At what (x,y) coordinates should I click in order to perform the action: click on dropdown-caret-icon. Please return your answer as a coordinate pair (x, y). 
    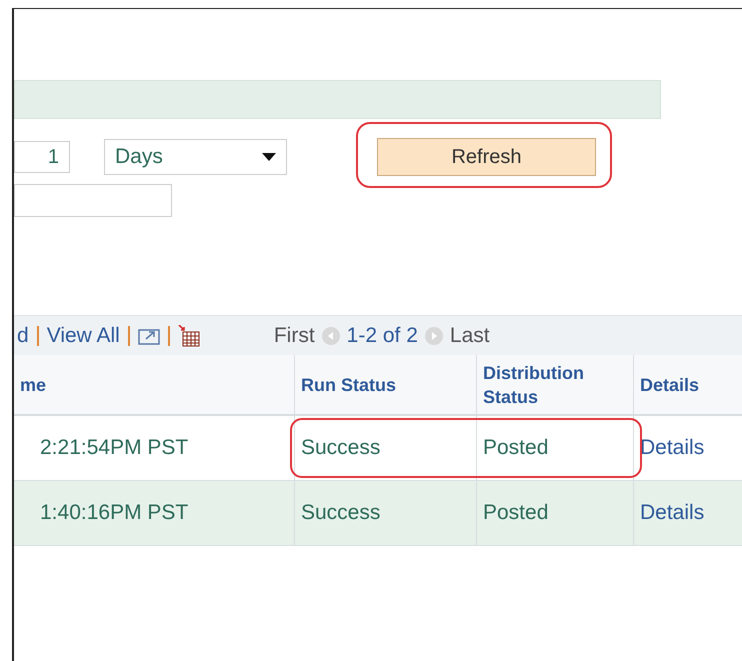
    Looking at the image, I should click on (269, 157).